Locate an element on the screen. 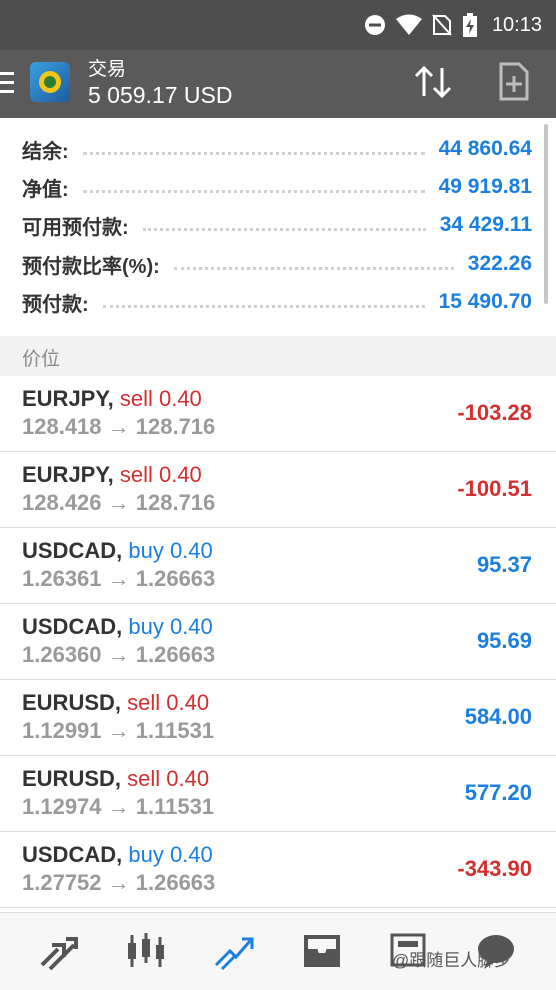 This screenshot has height=990, width=556. position-prices: 1.26361 → 1.26663 is located at coordinates (119, 578).